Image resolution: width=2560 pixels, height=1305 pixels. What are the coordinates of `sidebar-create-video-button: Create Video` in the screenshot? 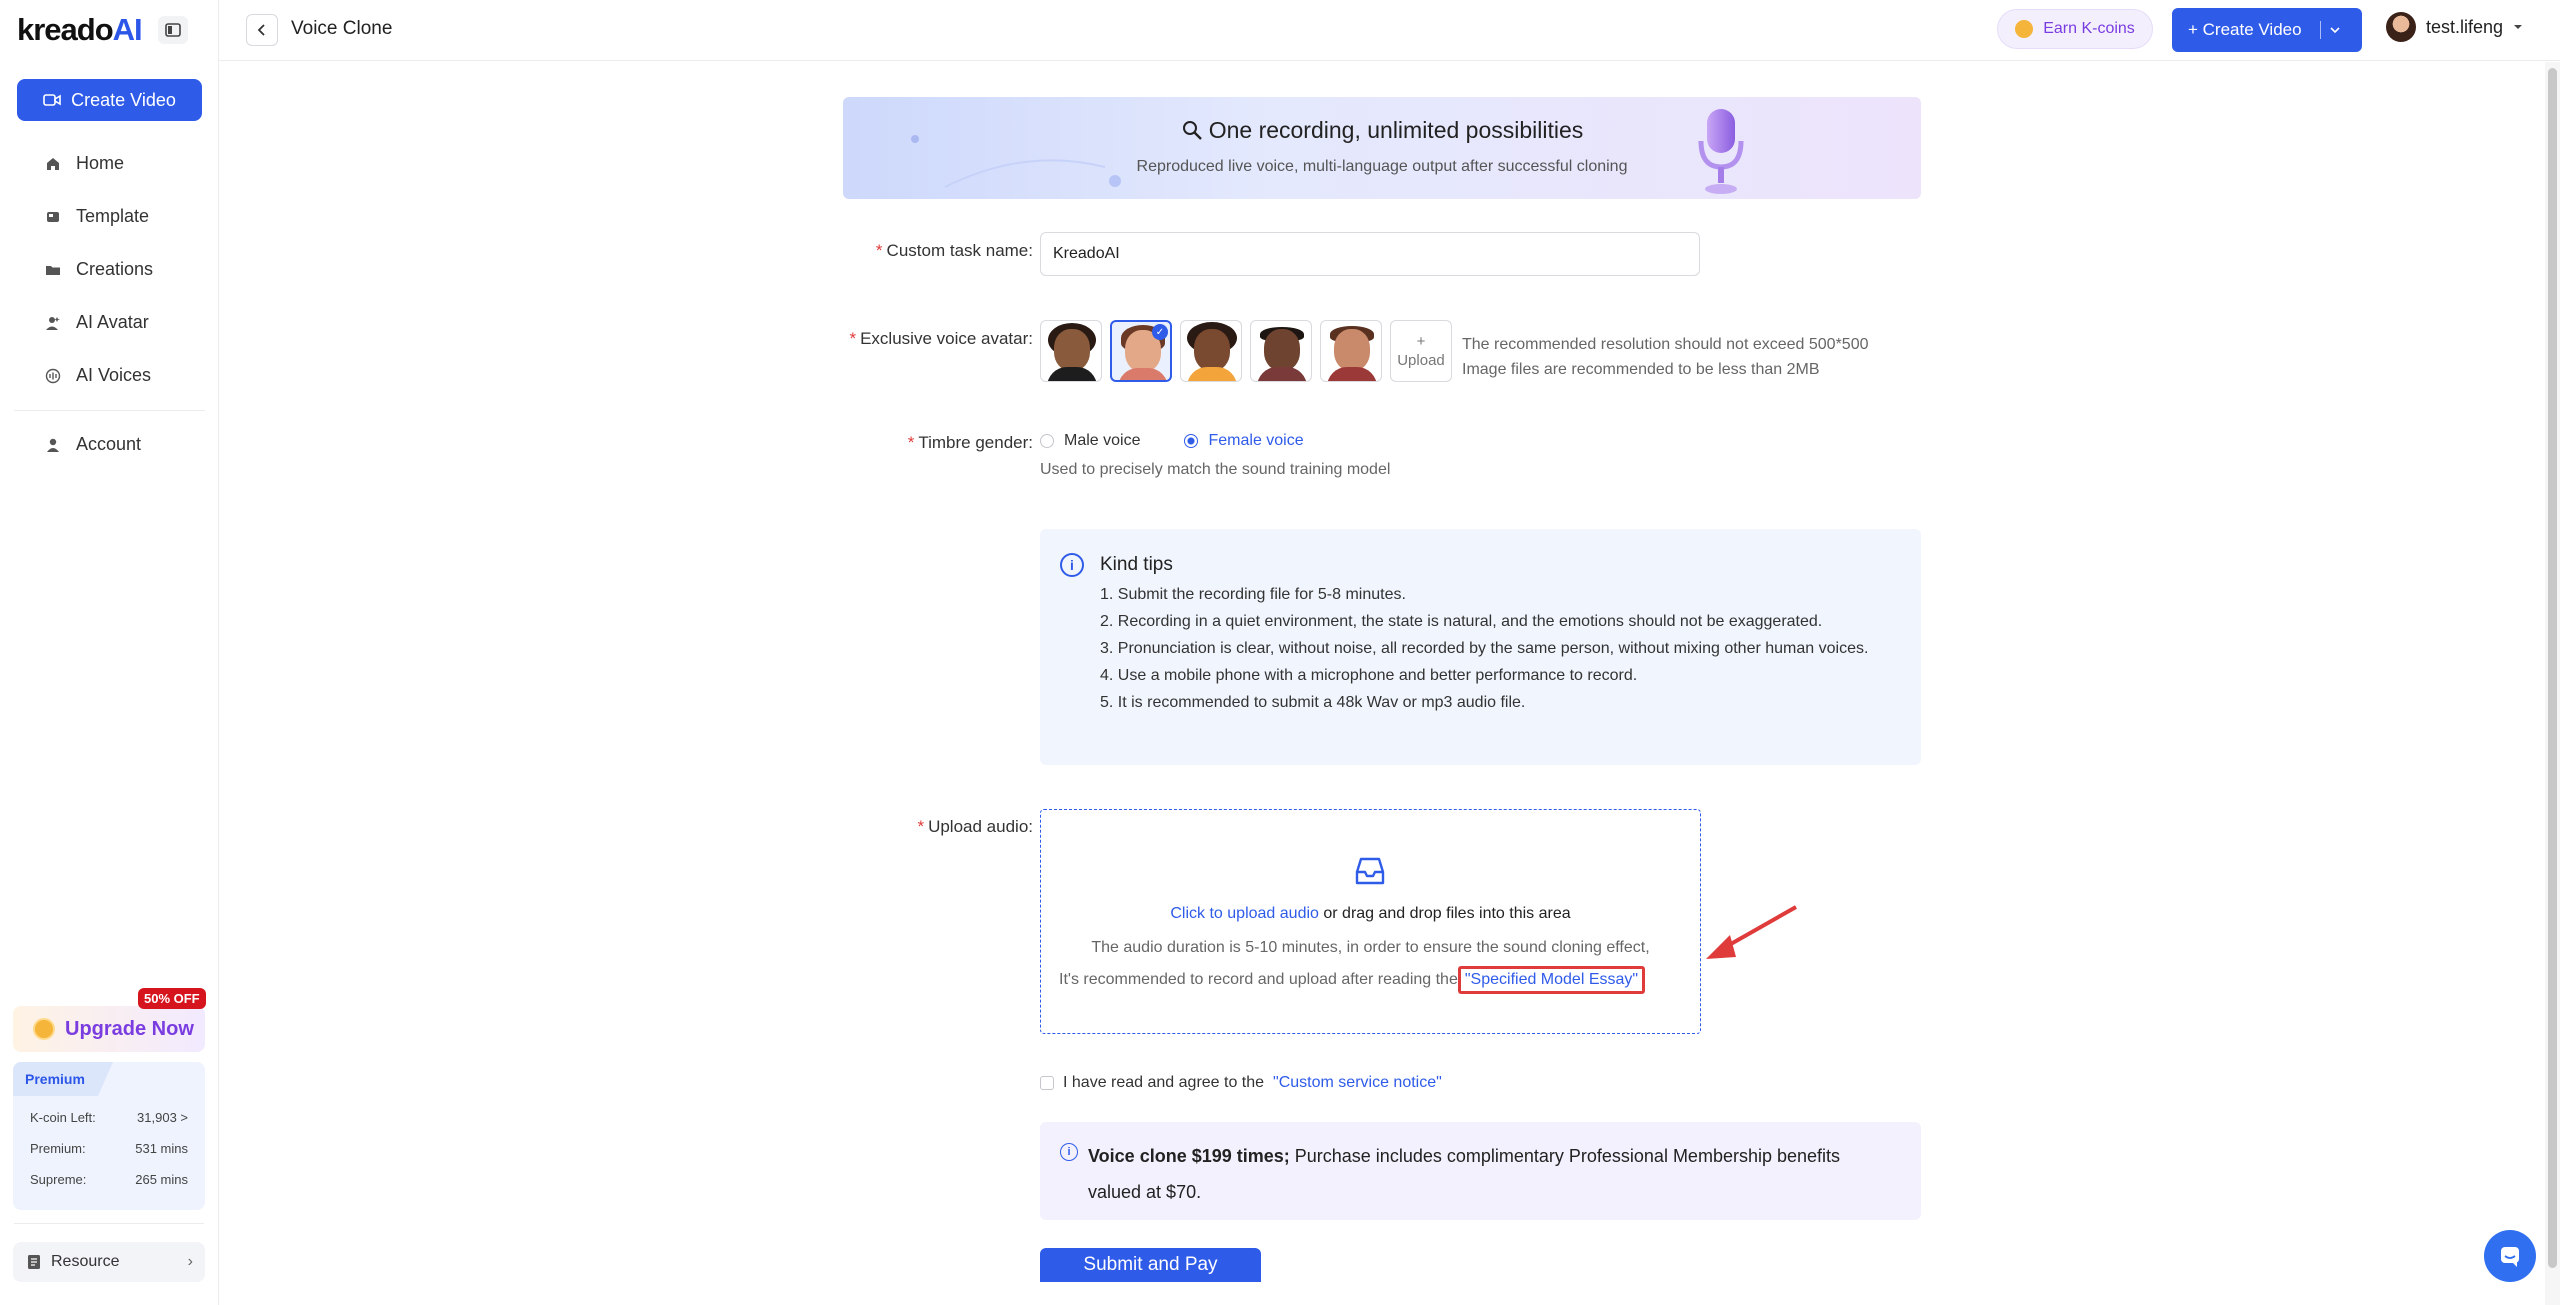 It's located at (109, 100).